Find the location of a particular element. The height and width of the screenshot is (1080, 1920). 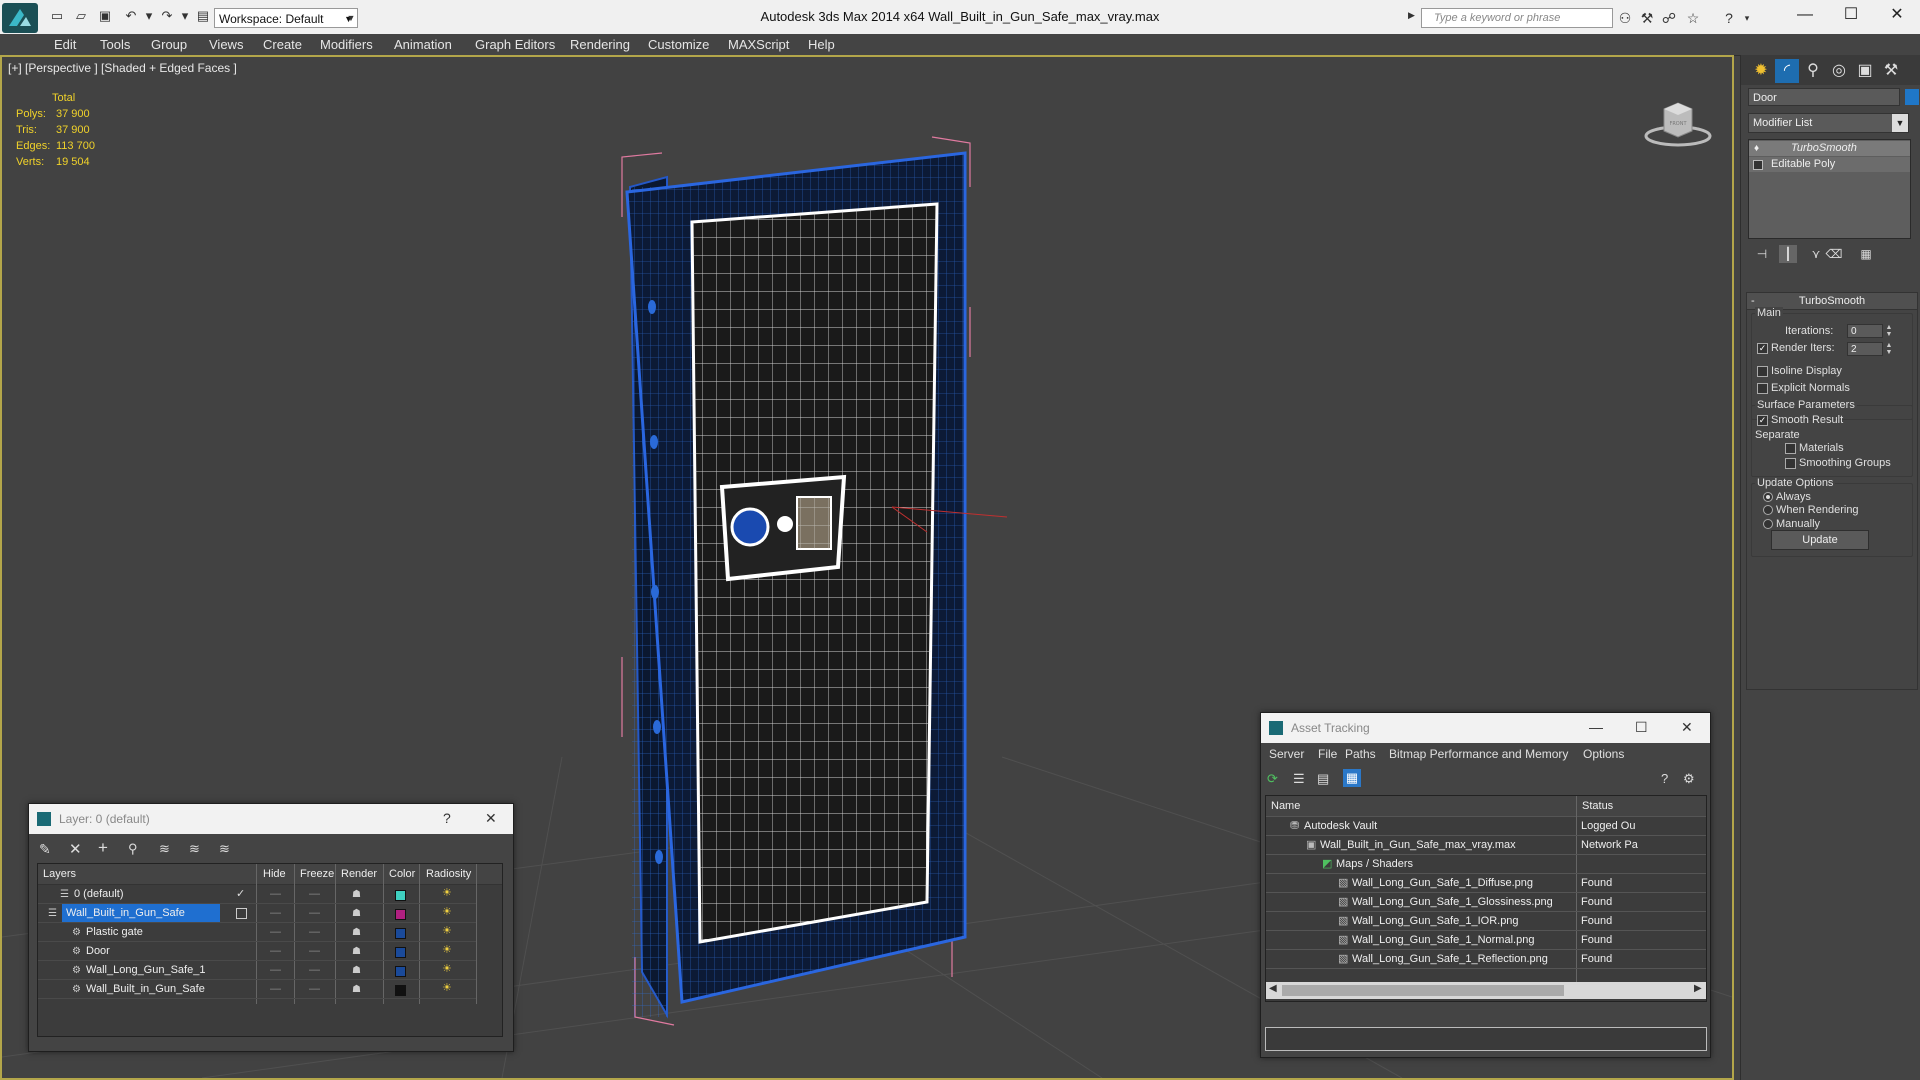

modifier-list-dropdown: Modifier List ▼ is located at coordinates (1828, 123).